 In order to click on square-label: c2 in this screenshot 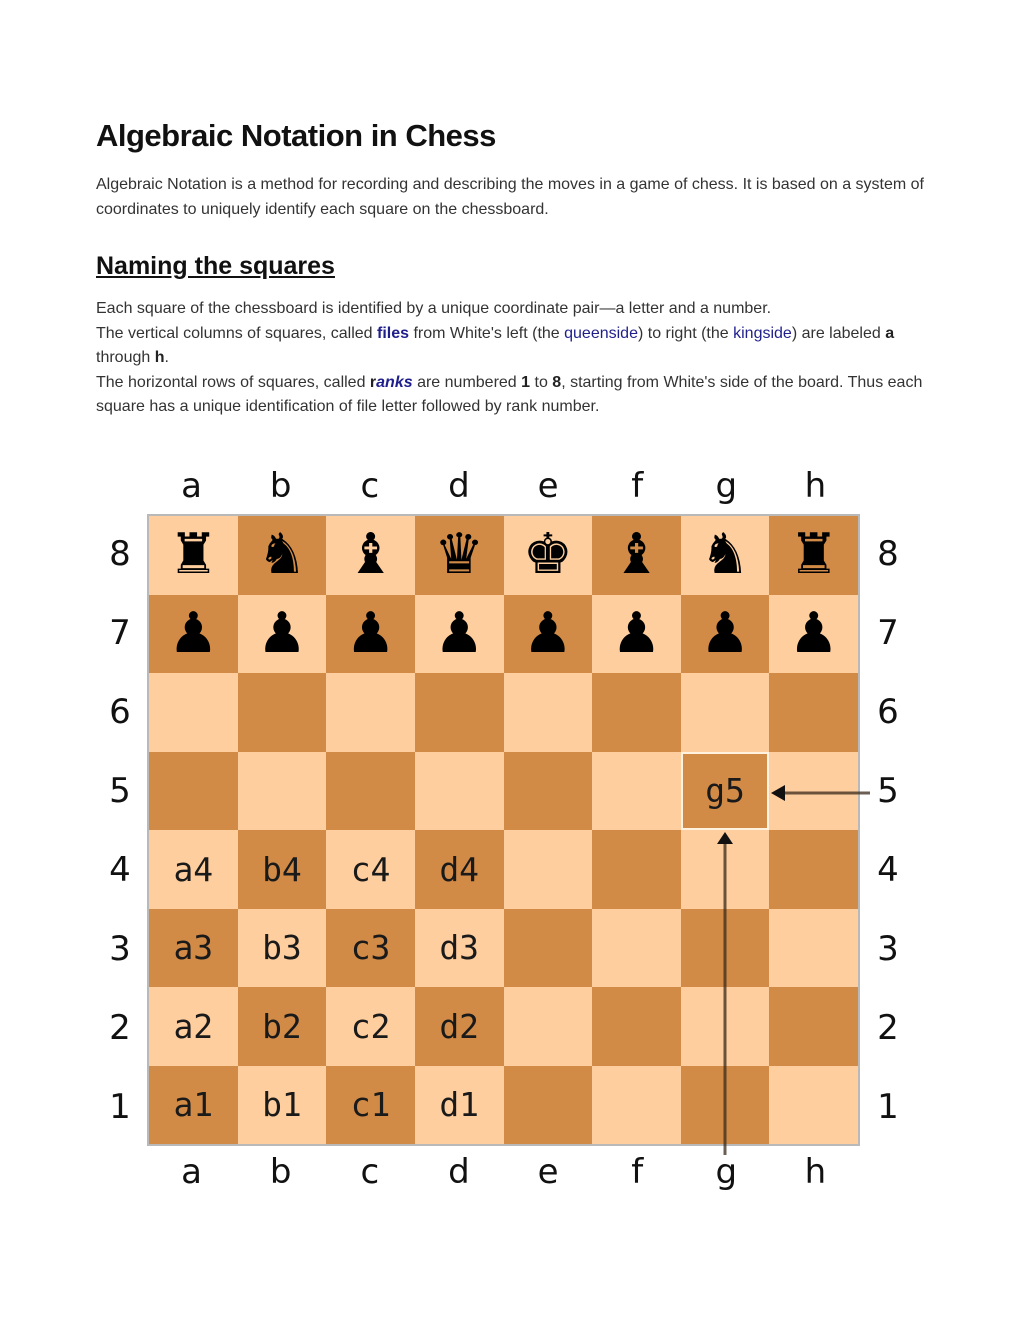, I will do `click(370, 1026)`.